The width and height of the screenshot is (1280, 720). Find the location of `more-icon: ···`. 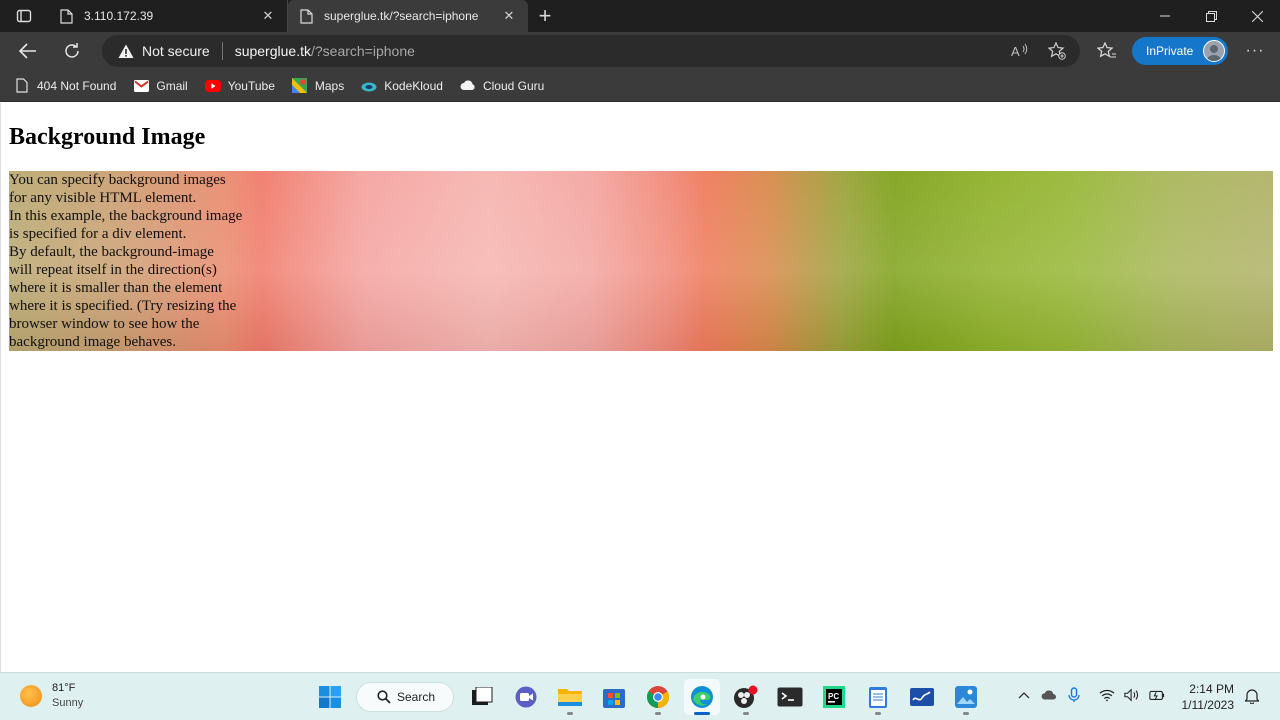

more-icon: ··· is located at coordinates (1255, 50).